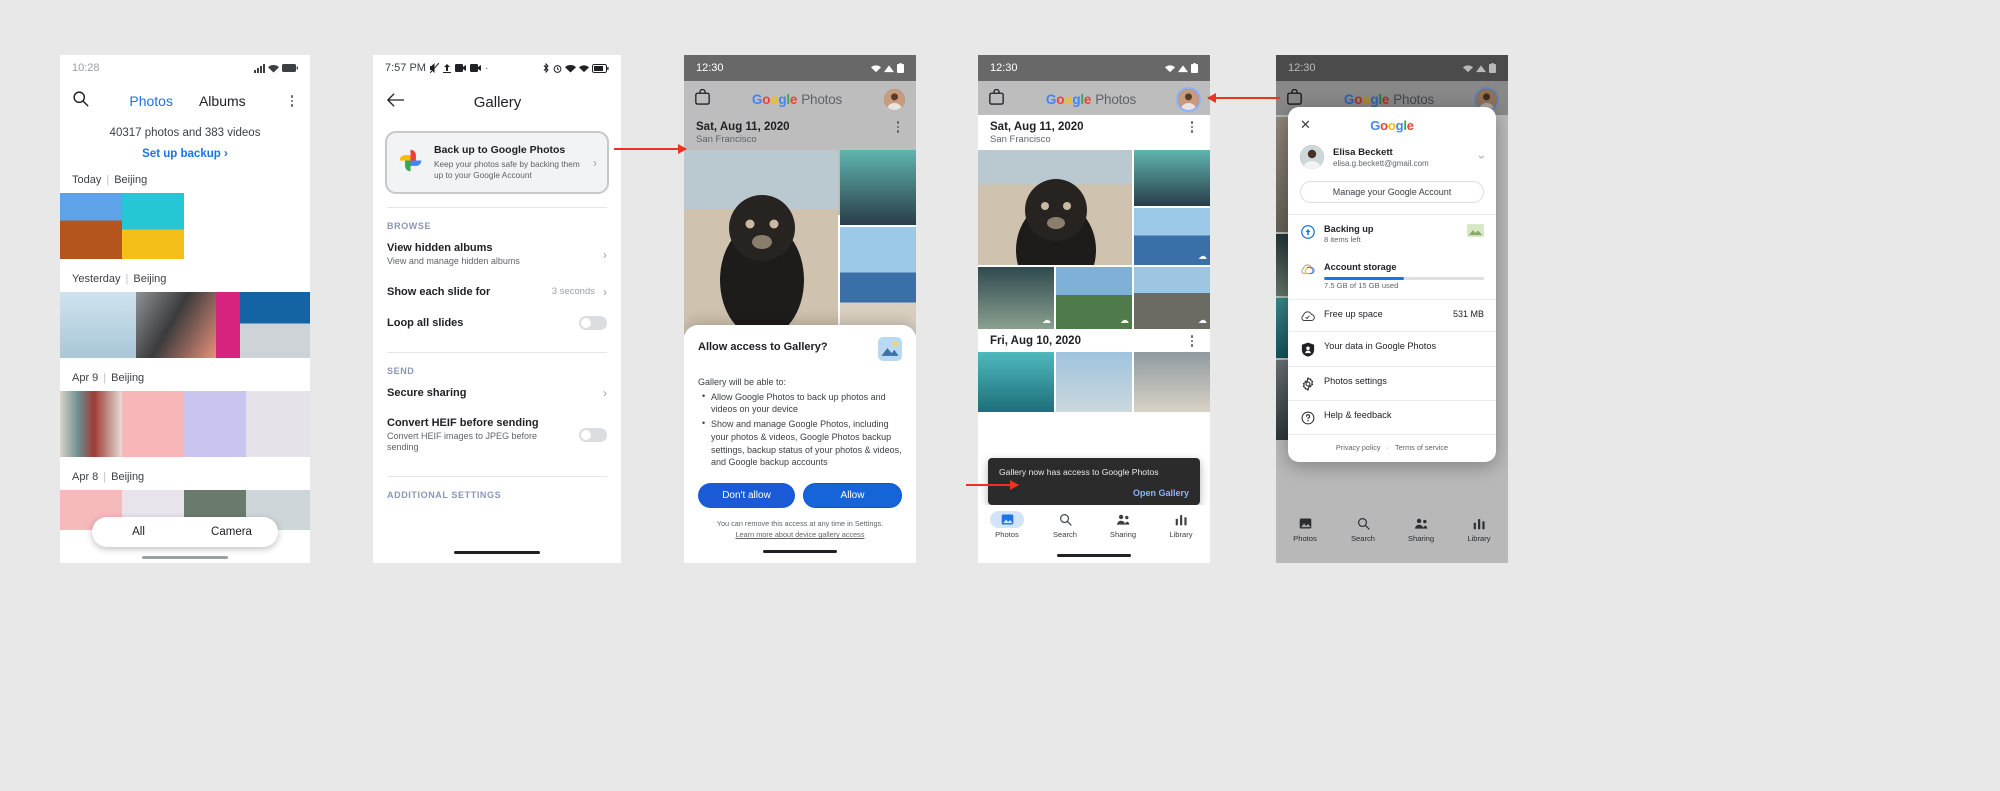 The height and width of the screenshot is (791, 2000). I want to click on photos-word: Photos, so click(1116, 99).